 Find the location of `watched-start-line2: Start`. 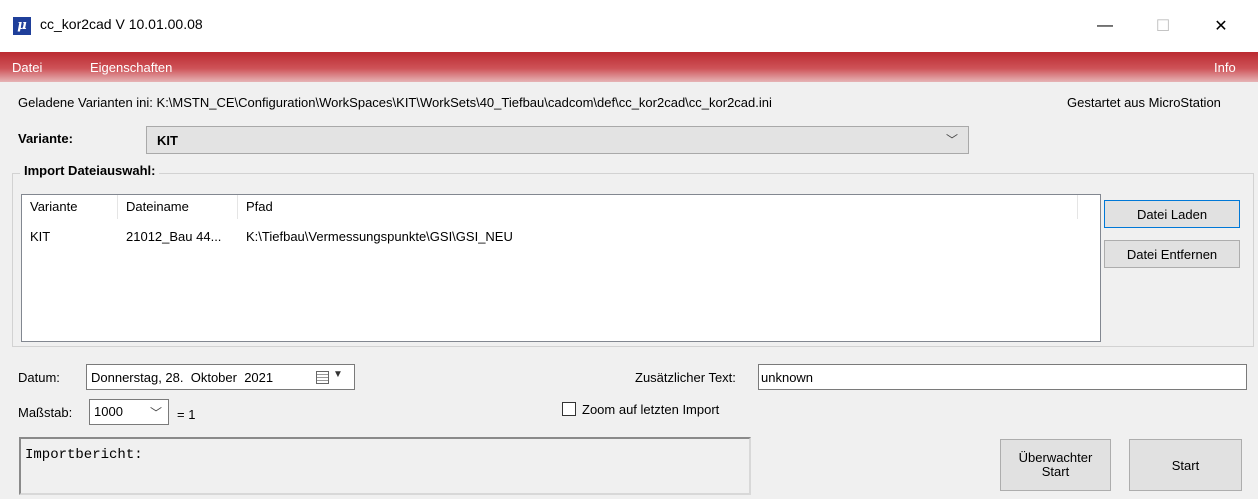

watched-start-line2: Start is located at coordinates (1055, 471).